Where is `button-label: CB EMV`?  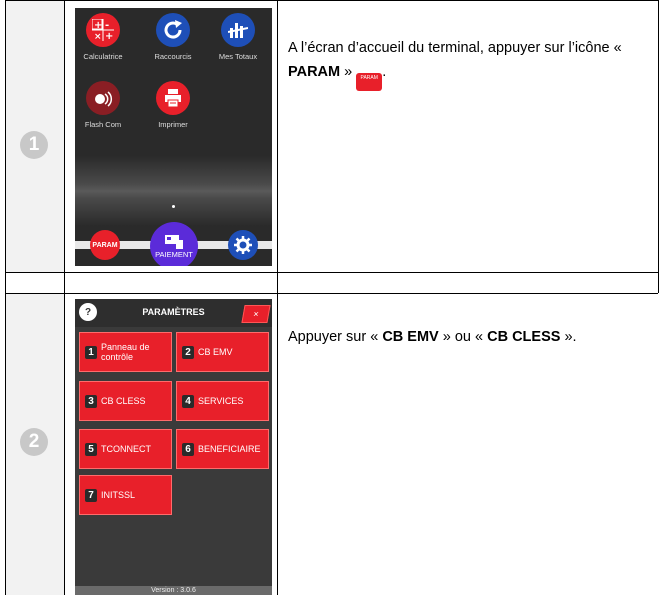
button-label: CB EMV is located at coordinates (215, 352).